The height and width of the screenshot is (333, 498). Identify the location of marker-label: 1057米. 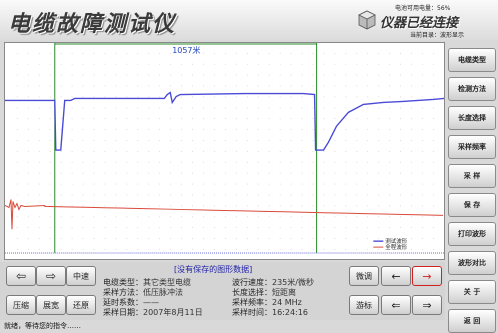
(186, 50).